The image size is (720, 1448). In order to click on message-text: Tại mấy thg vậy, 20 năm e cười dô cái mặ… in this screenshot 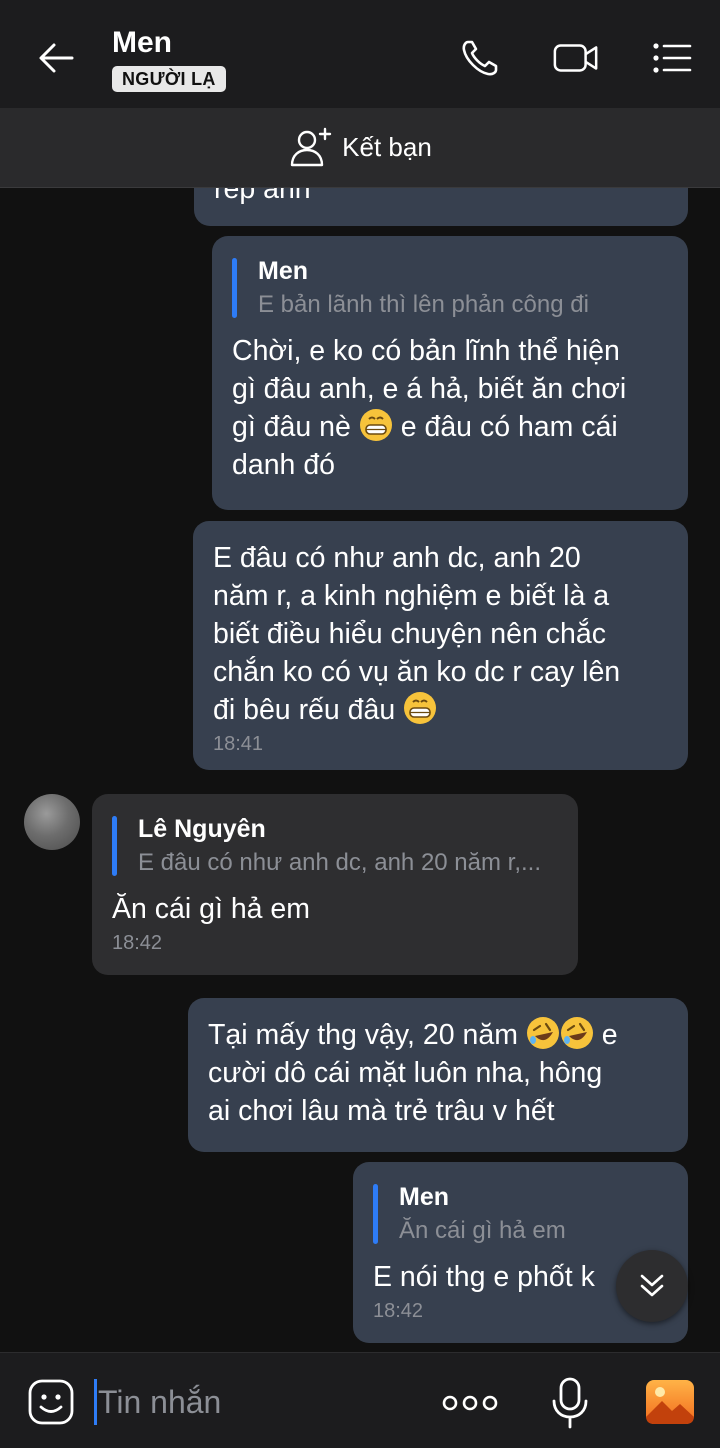, I will do `click(438, 1073)`.